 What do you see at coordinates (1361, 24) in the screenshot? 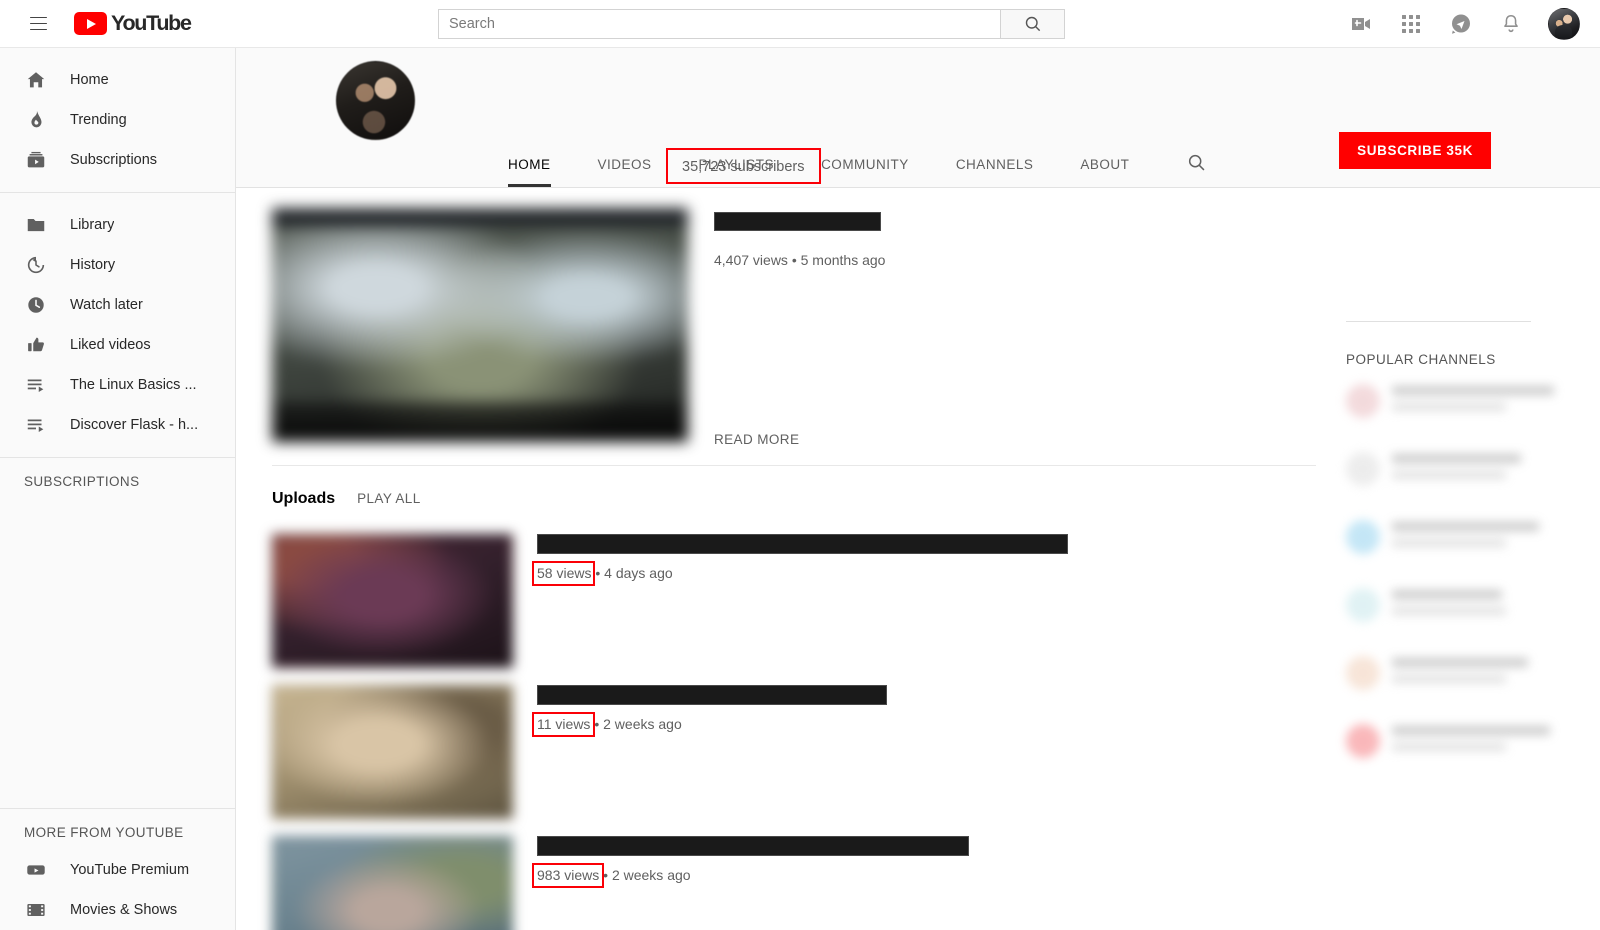
I see `create-video-icon` at bounding box center [1361, 24].